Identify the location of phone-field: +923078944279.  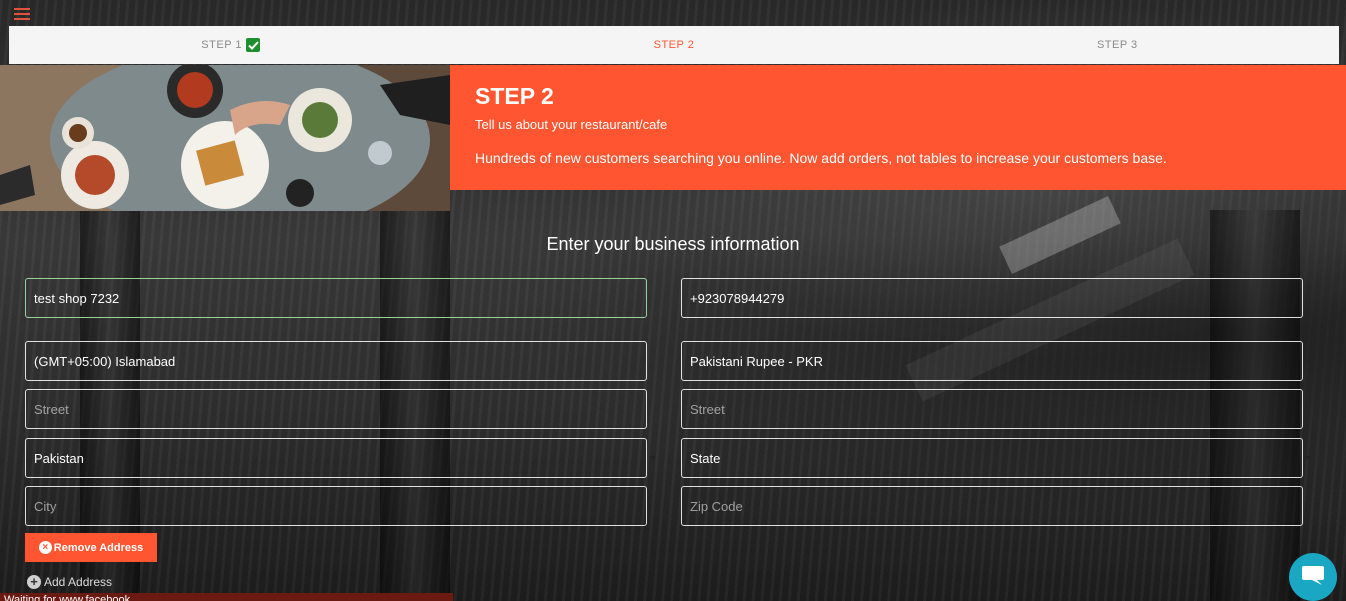
(992, 298).